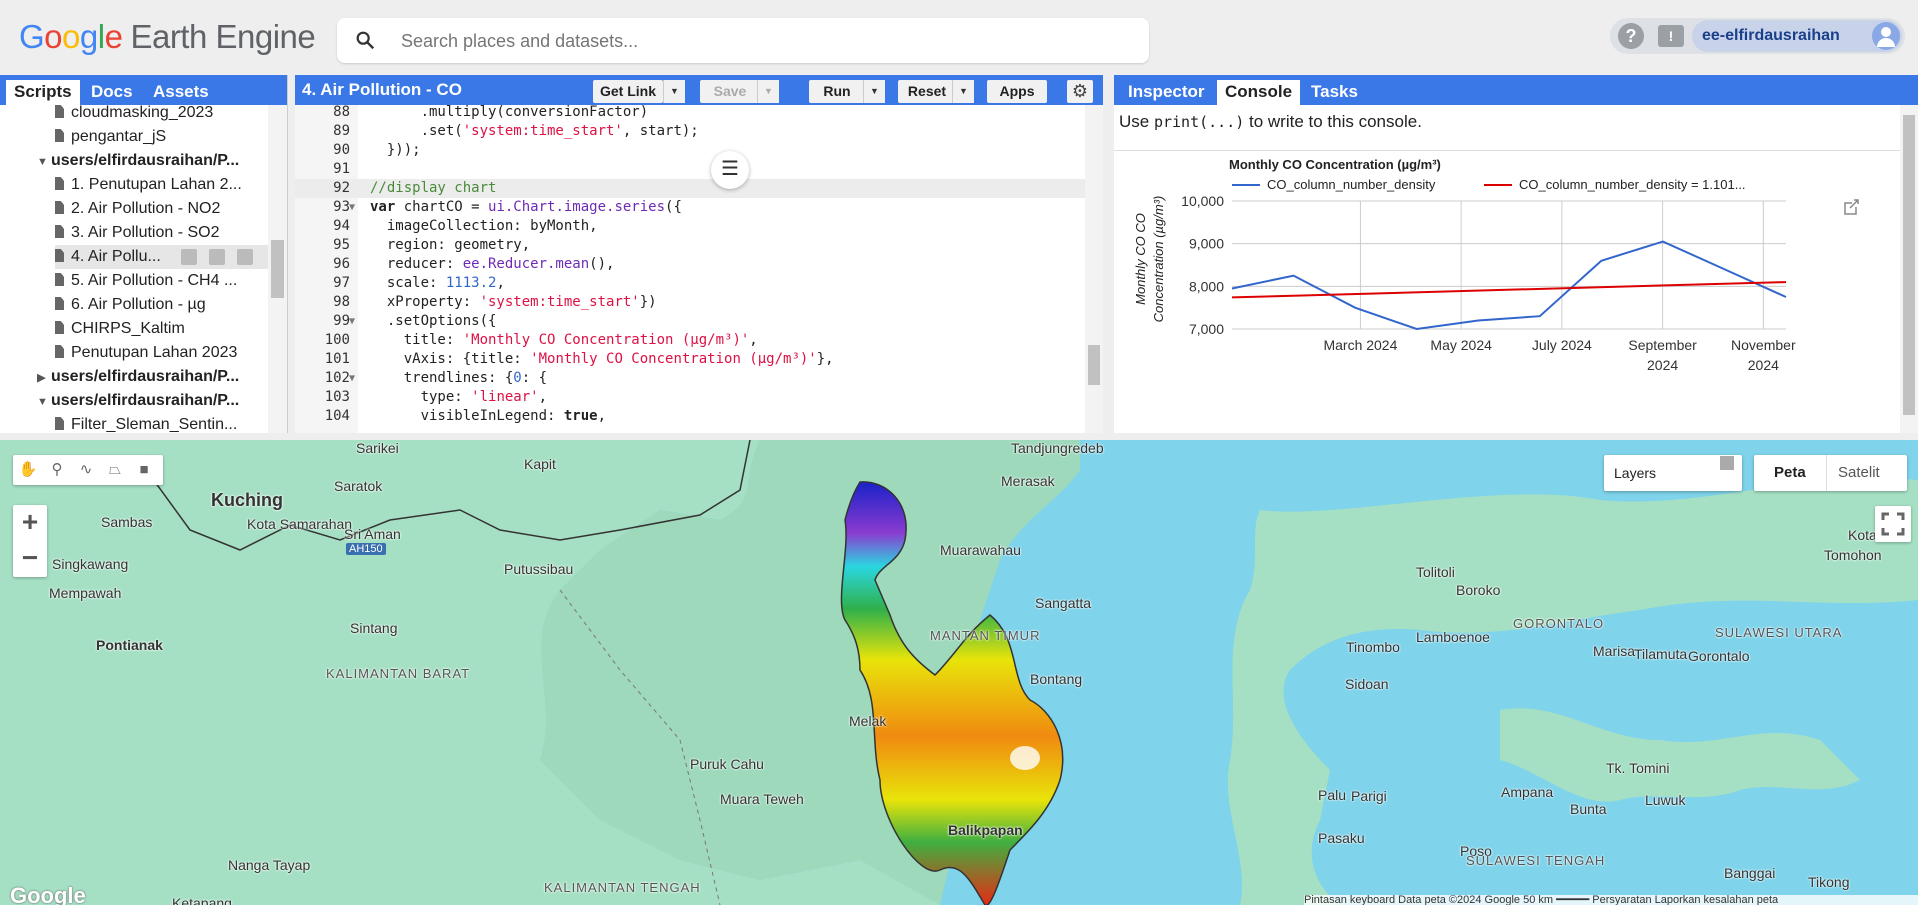  Describe the element at coordinates (337, 378) in the screenshot. I see `line-number: 102` at that location.